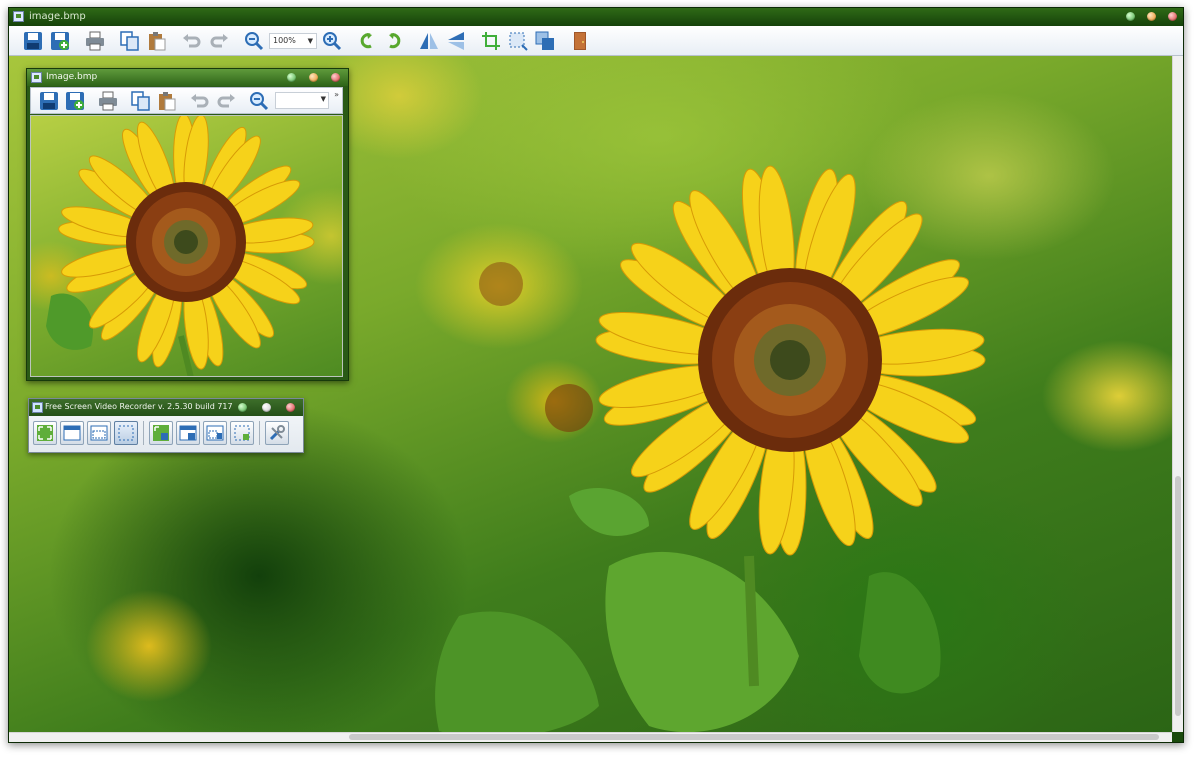  Describe the element at coordinates (37, 407) in the screenshot. I see `recorder-app-icon` at that location.